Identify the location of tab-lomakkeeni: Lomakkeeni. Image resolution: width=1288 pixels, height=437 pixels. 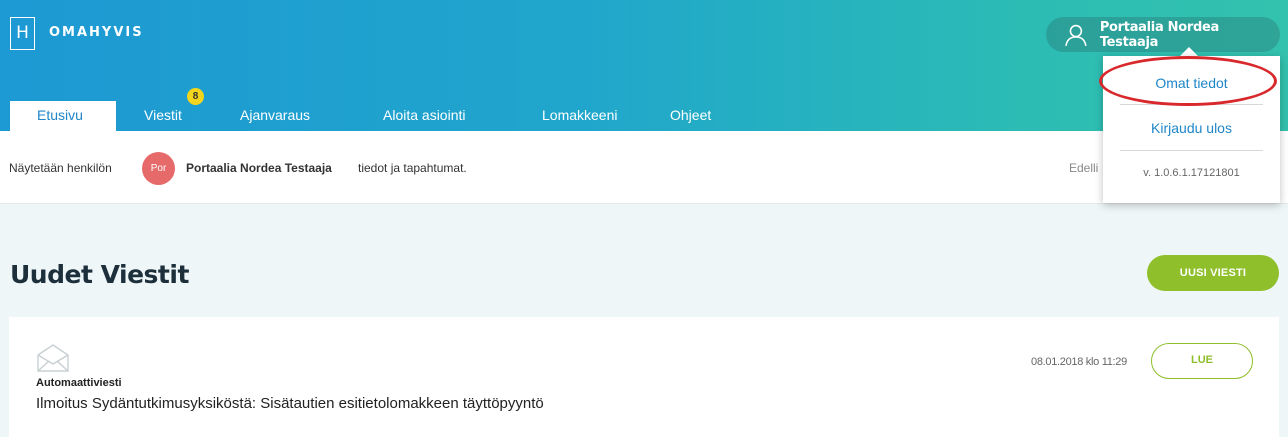
(579, 116).